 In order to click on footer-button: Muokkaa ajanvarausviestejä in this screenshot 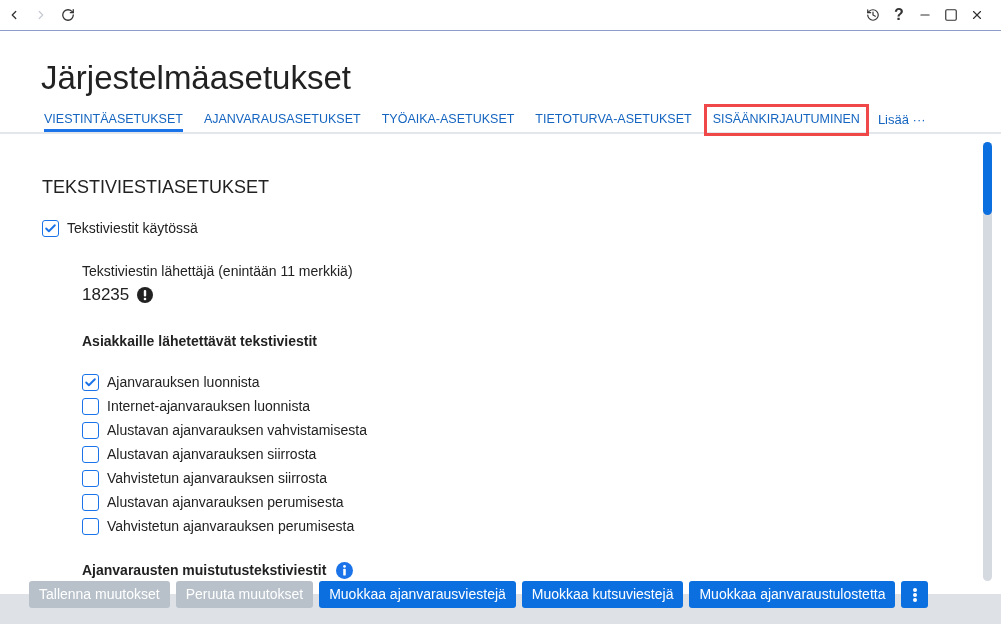, I will do `click(417, 594)`.